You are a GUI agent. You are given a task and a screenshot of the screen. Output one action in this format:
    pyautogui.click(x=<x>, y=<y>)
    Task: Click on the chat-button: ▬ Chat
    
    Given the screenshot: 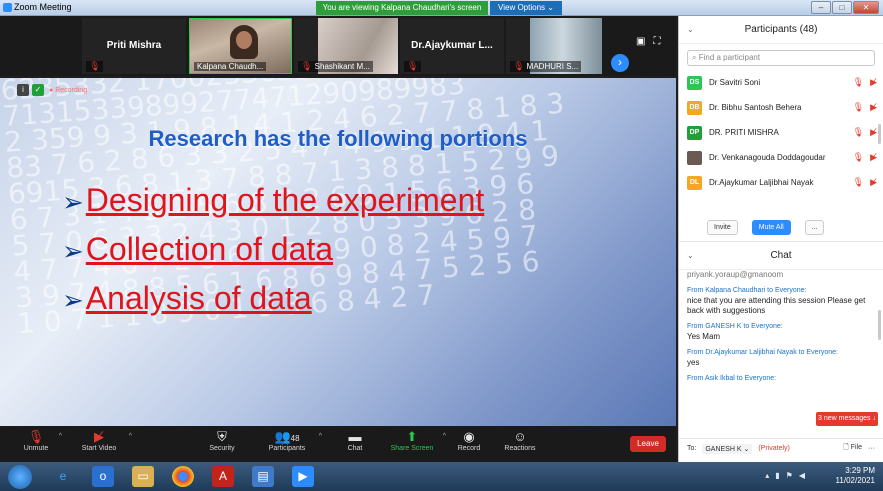 What is the action you would take?
    pyautogui.click(x=355, y=440)
    